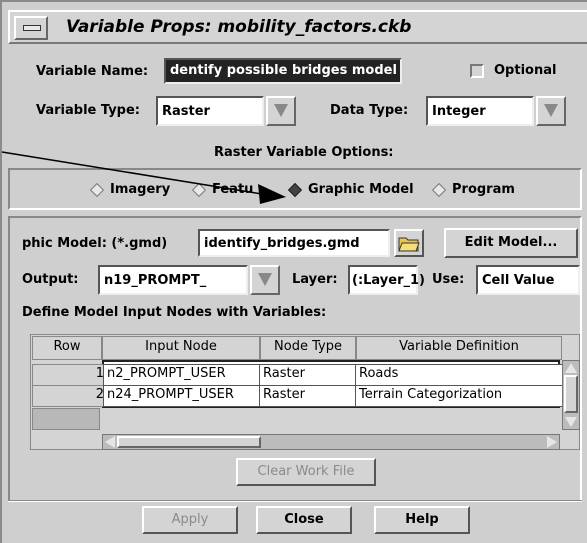  I want to click on layer-field: (:Layer_1), so click(386, 280).